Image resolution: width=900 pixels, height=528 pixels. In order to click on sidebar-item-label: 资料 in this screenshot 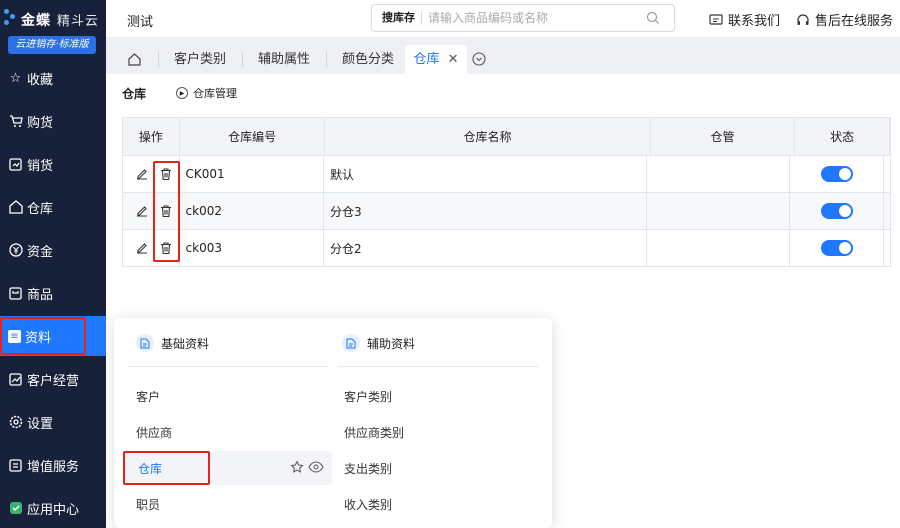, I will do `click(38, 338)`.